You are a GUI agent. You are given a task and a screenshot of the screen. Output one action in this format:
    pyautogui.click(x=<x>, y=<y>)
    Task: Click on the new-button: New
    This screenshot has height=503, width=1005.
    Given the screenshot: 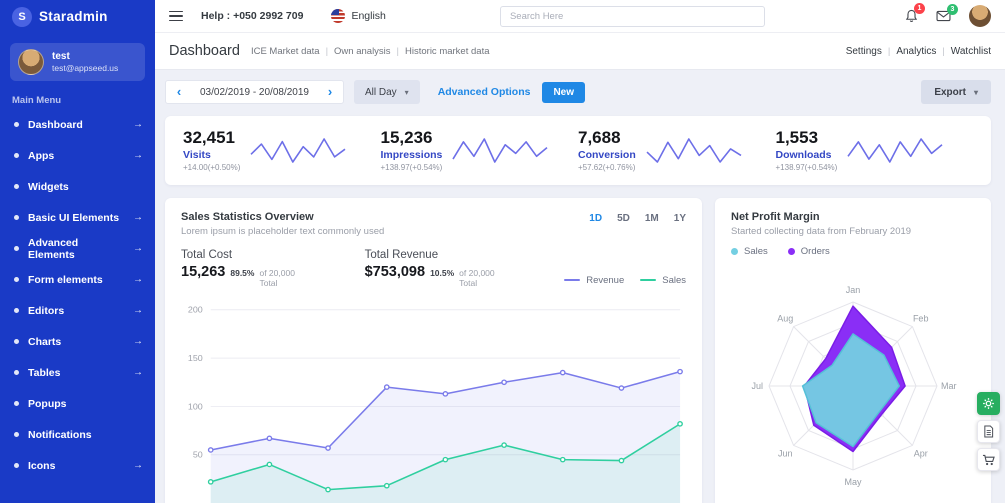 What is the action you would take?
    pyautogui.click(x=564, y=92)
    